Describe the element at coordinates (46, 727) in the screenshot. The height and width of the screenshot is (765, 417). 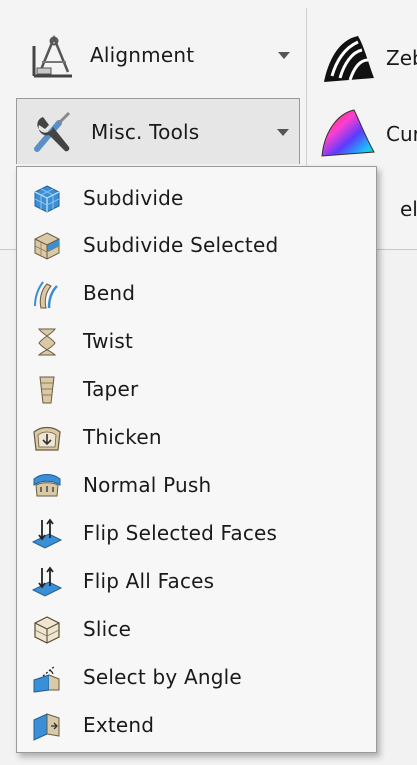
I see `extend-icon` at that location.